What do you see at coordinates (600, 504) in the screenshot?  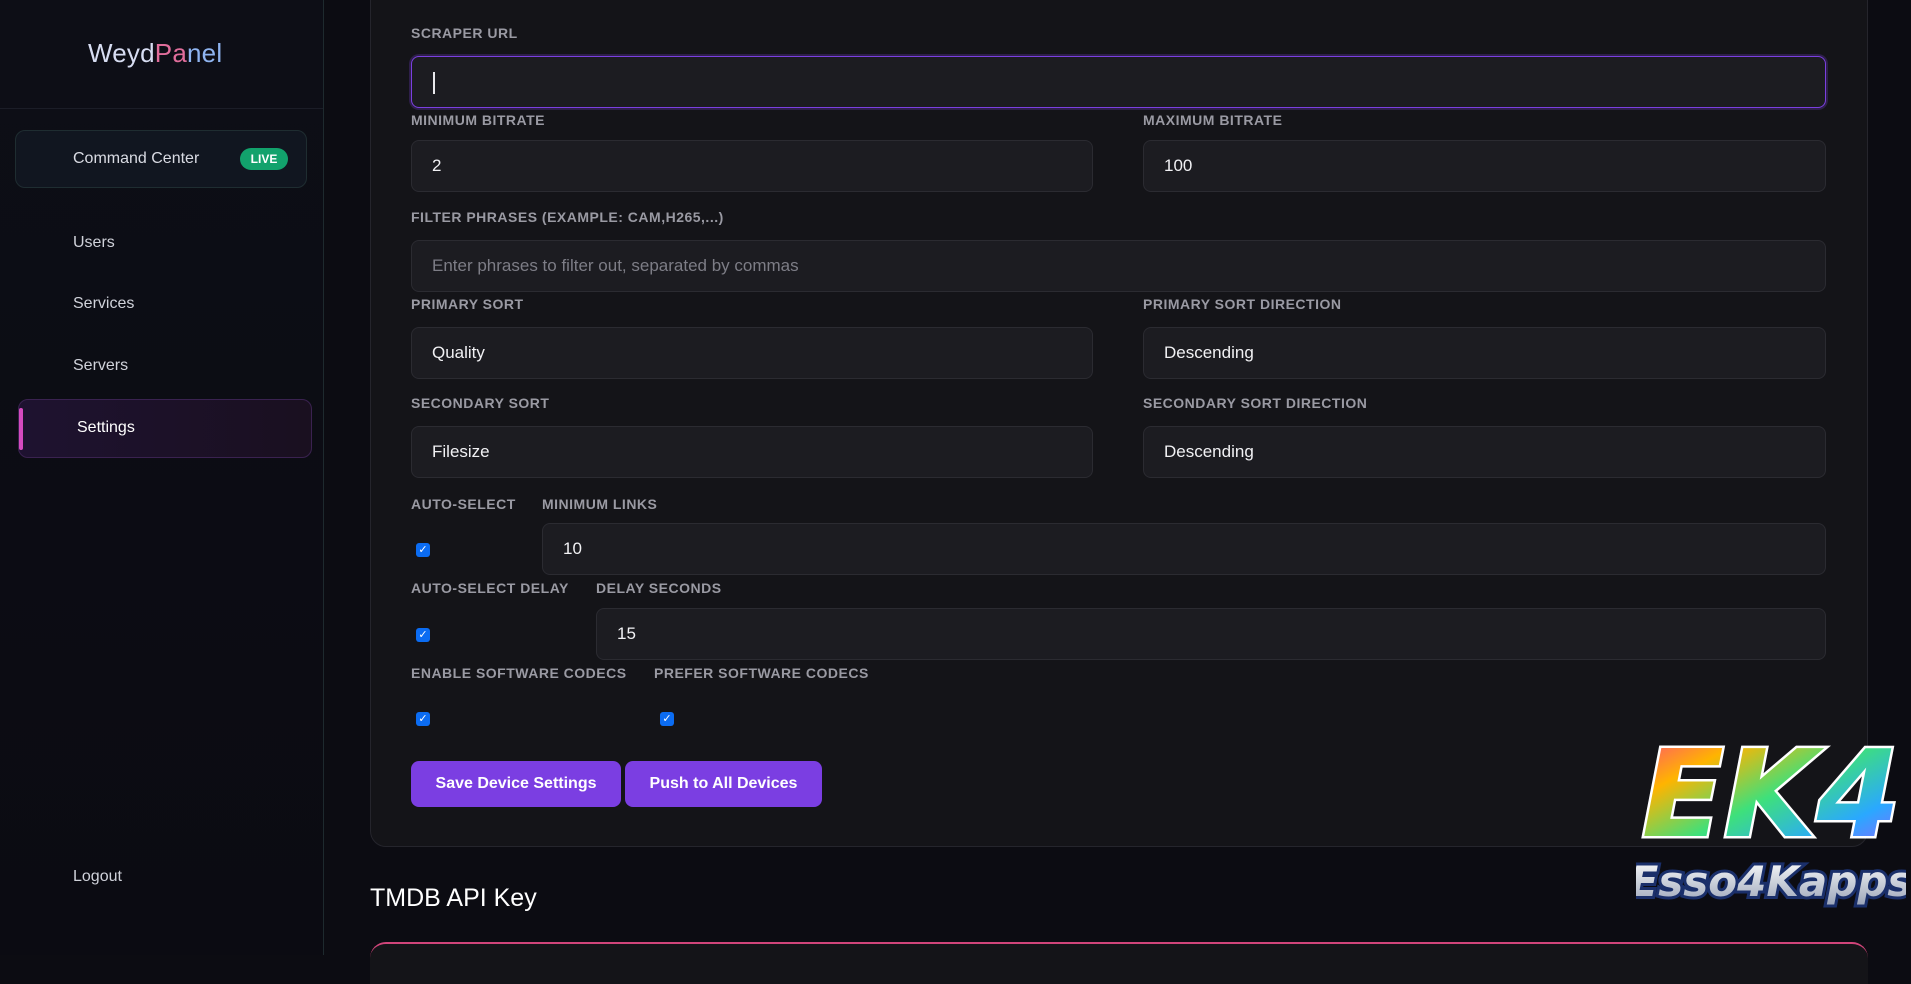 I see `minimum-links-label: MINIMUM LINKS` at bounding box center [600, 504].